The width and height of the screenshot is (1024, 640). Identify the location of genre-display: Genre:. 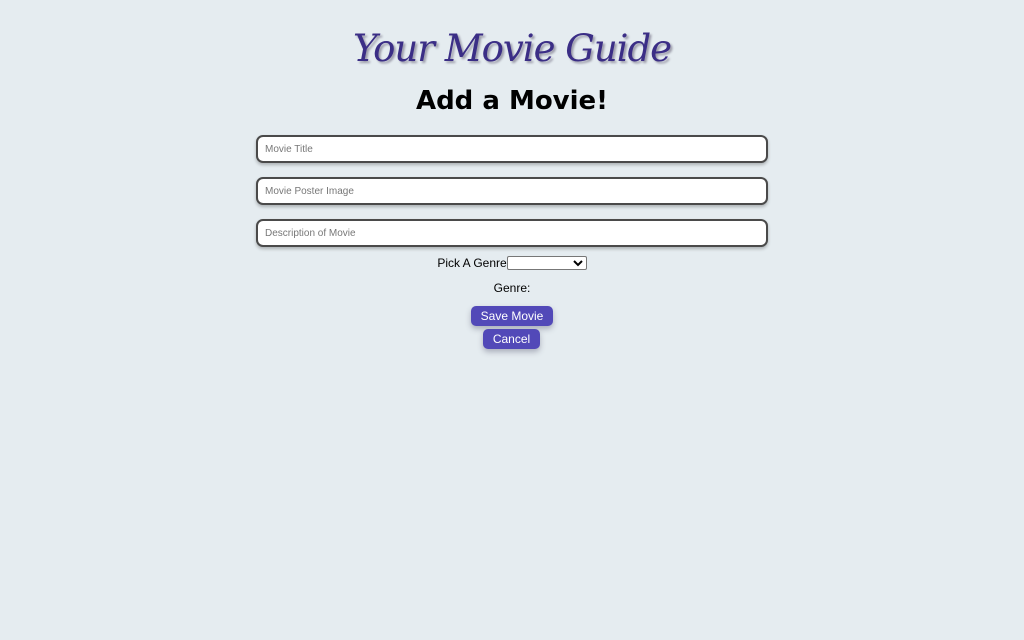
(512, 288).